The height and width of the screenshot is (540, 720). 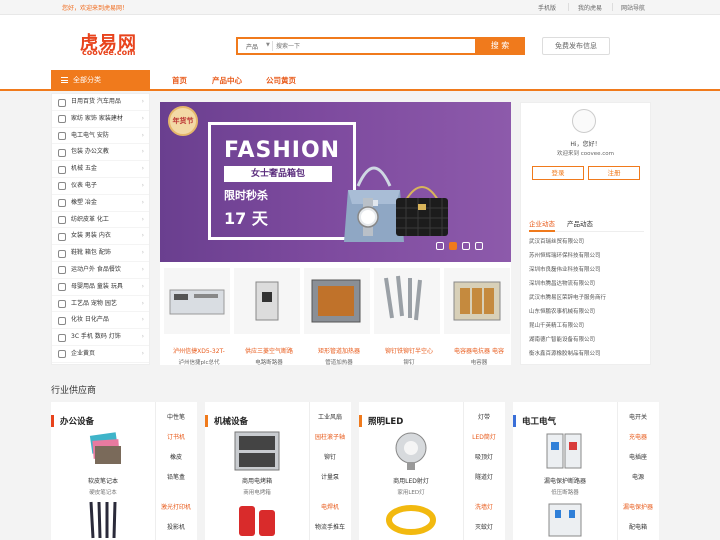 What do you see at coordinates (407, 301) in the screenshot?
I see `rivet-image` at bounding box center [407, 301].